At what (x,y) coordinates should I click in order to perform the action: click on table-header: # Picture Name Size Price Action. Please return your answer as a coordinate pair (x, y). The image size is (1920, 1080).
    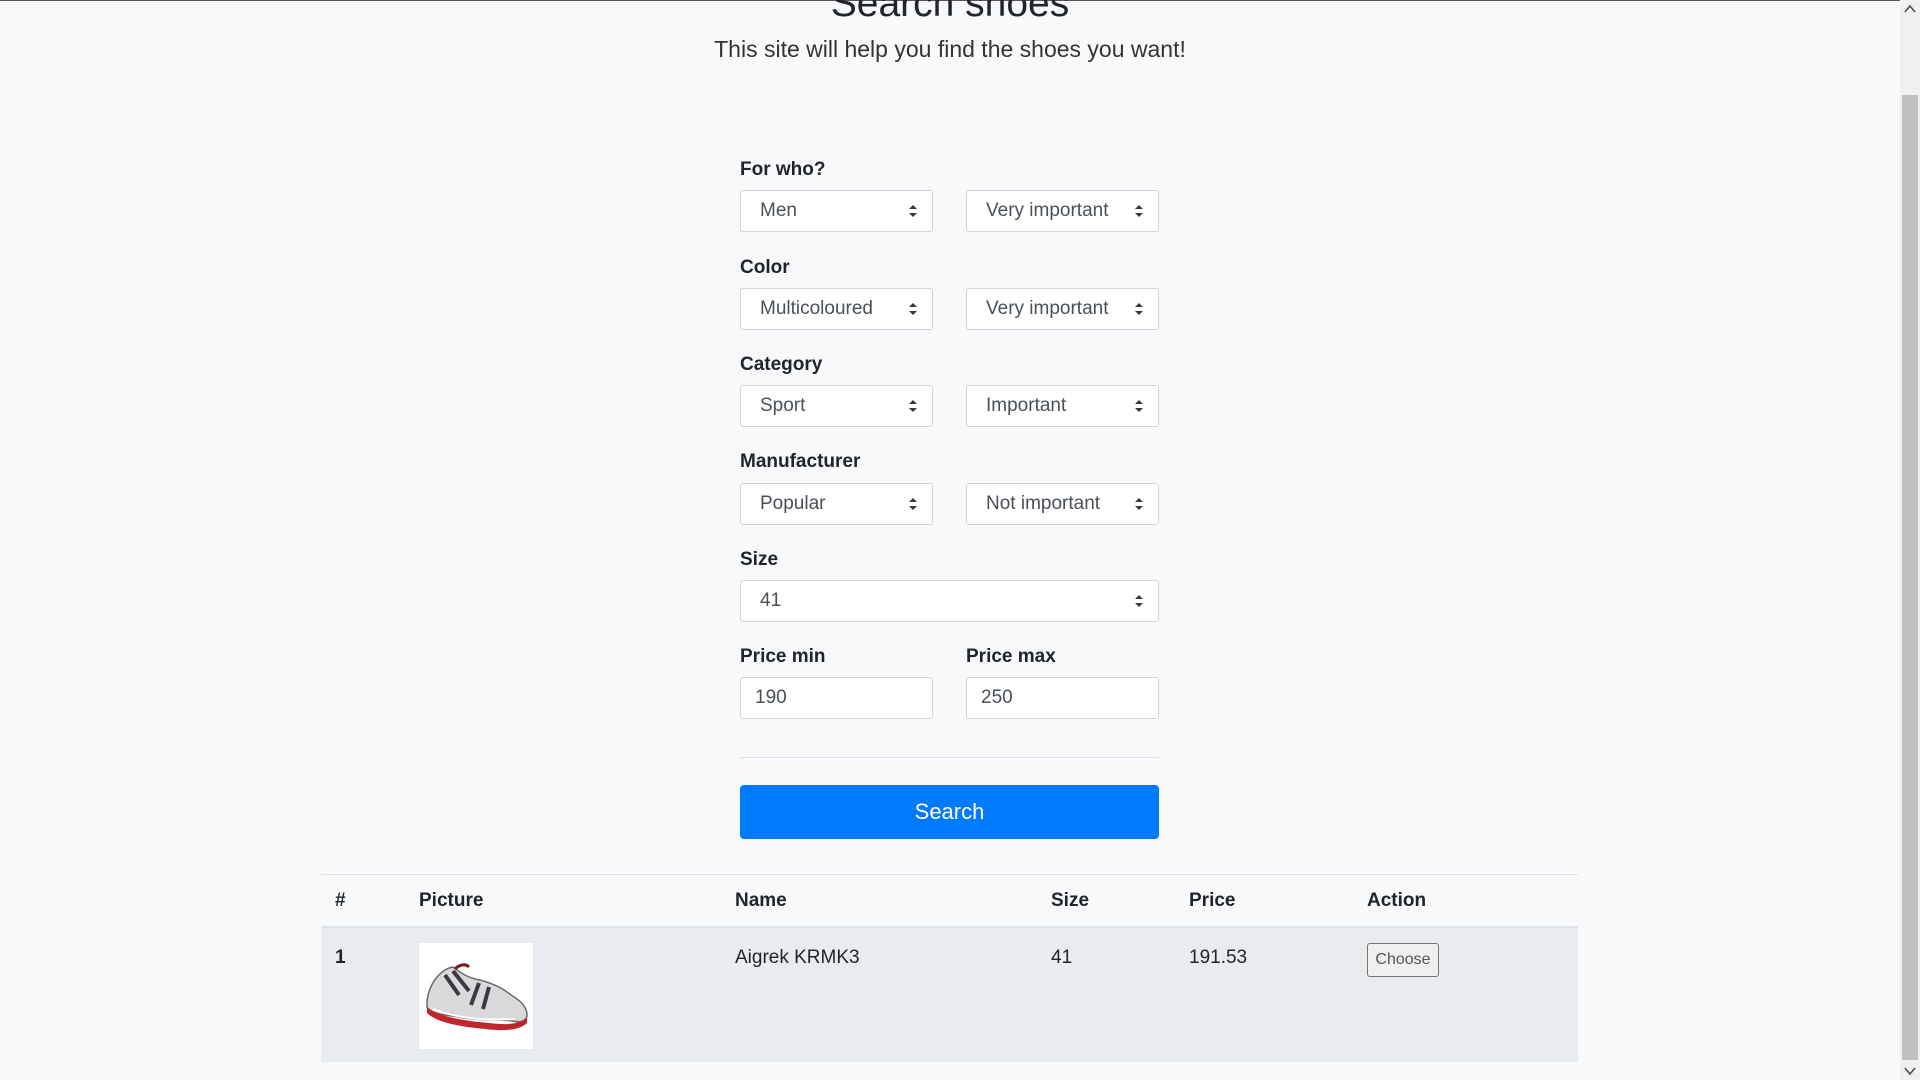
    Looking at the image, I should click on (949, 901).